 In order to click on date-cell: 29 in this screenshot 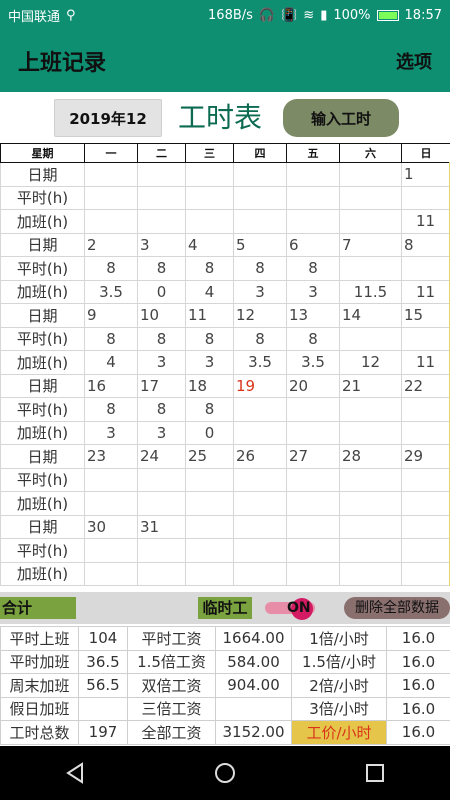, I will do `click(425, 456)`.